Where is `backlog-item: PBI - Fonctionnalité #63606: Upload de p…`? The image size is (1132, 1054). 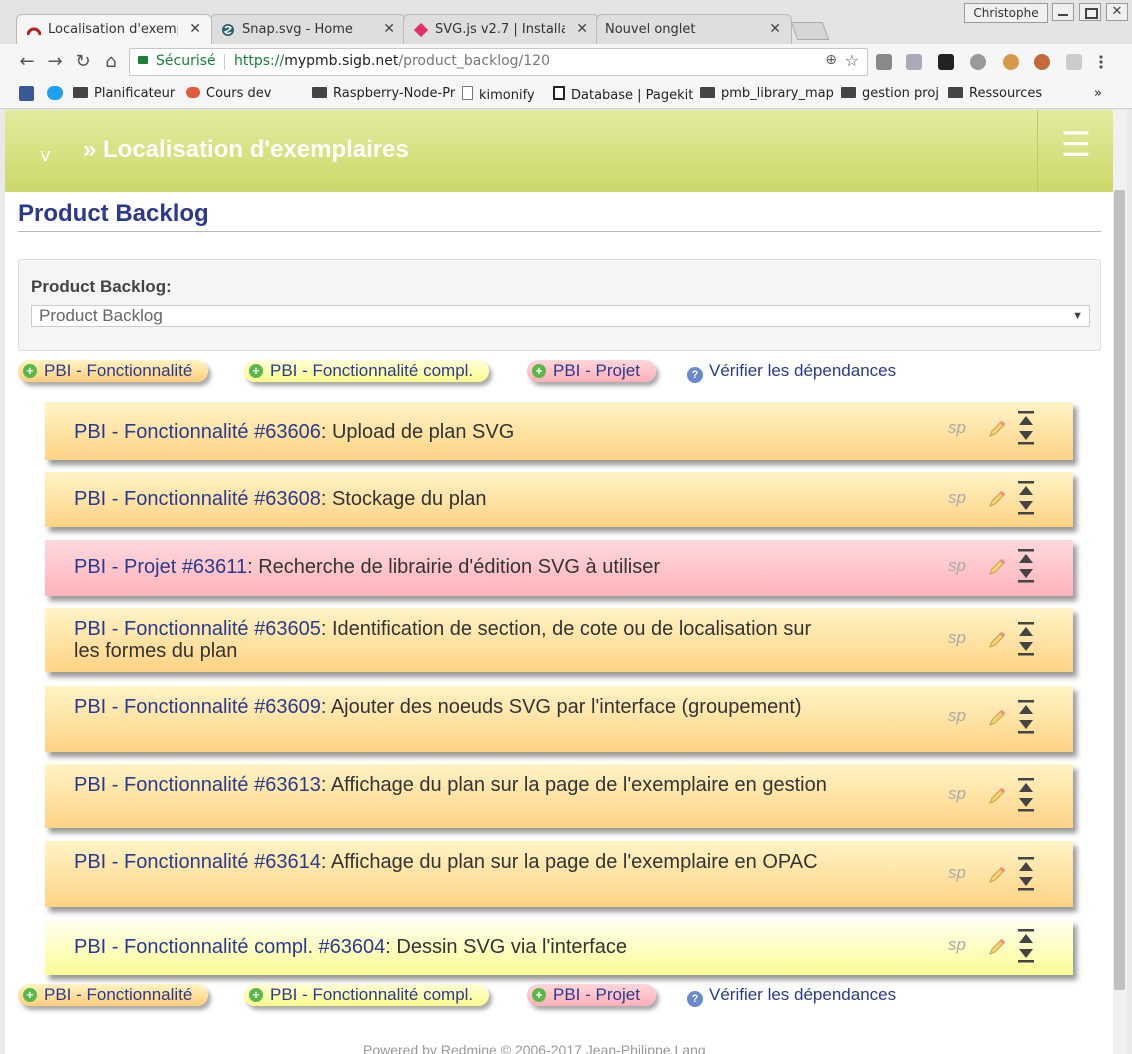
backlog-item: PBI - Fonctionnalité #63606: Upload de p… is located at coordinates (559, 431).